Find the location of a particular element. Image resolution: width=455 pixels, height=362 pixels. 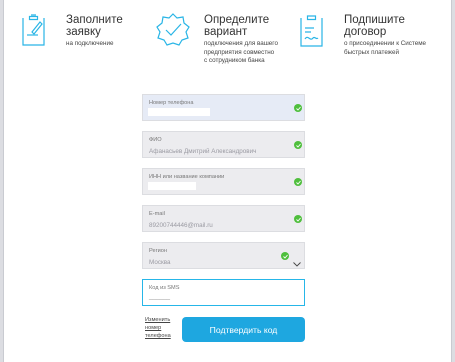

email-field-label: E-mail is located at coordinates (157, 214).